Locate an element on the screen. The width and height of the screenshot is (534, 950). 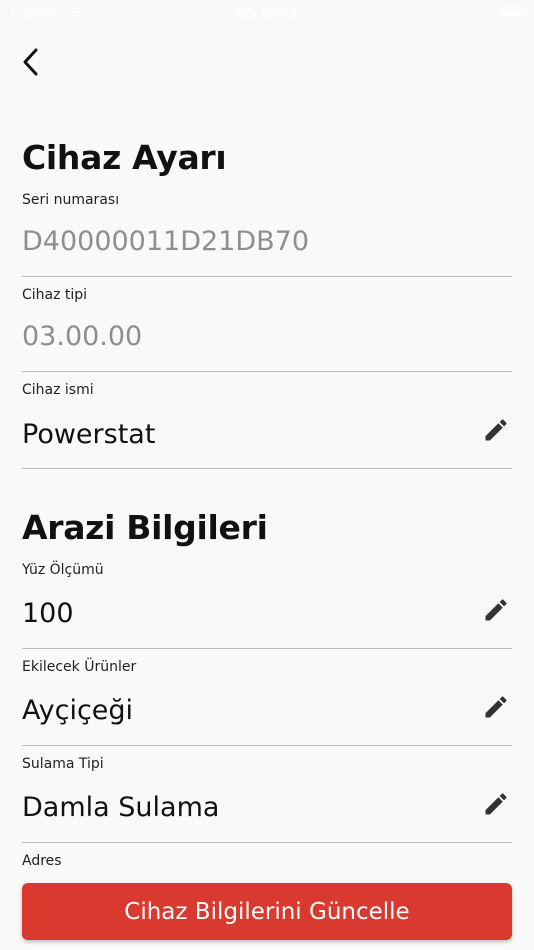
battery-fill is located at coordinates (511, 12).